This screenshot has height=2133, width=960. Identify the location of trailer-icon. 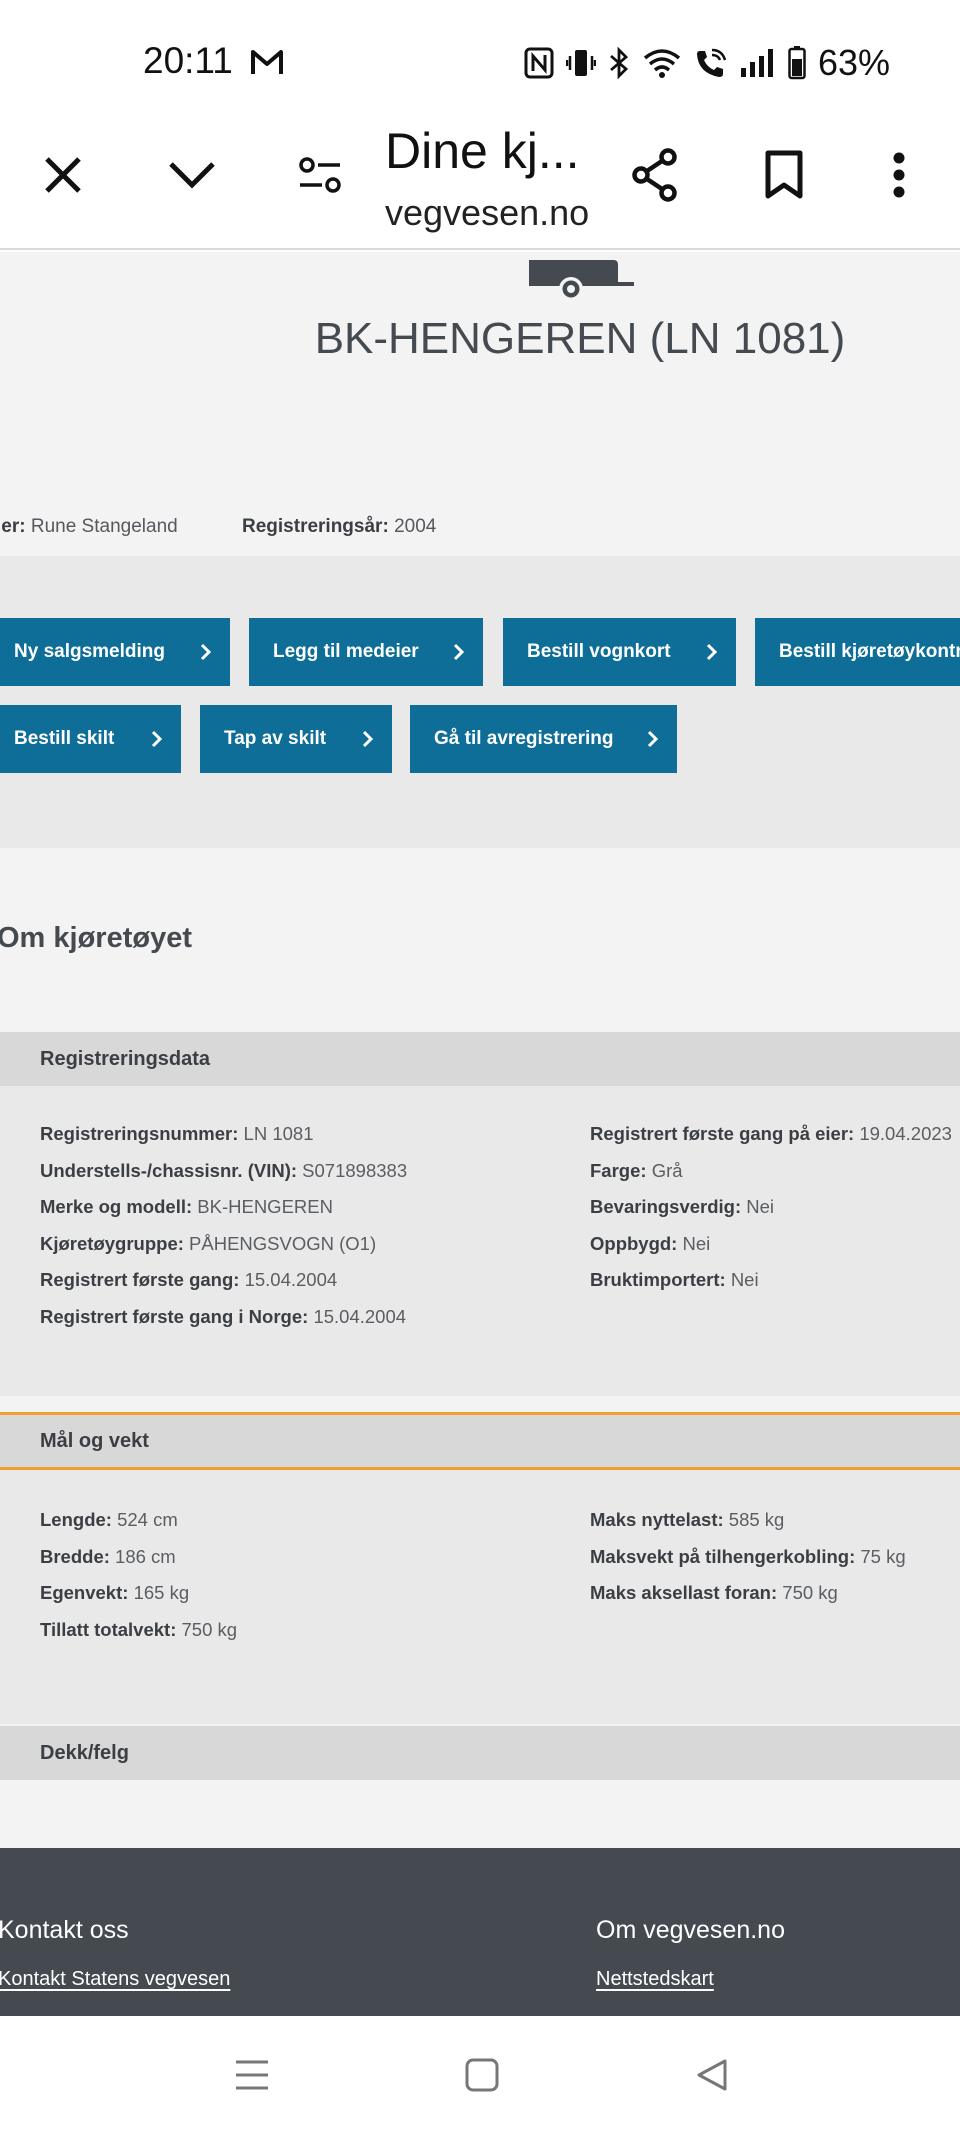
(581, 280).